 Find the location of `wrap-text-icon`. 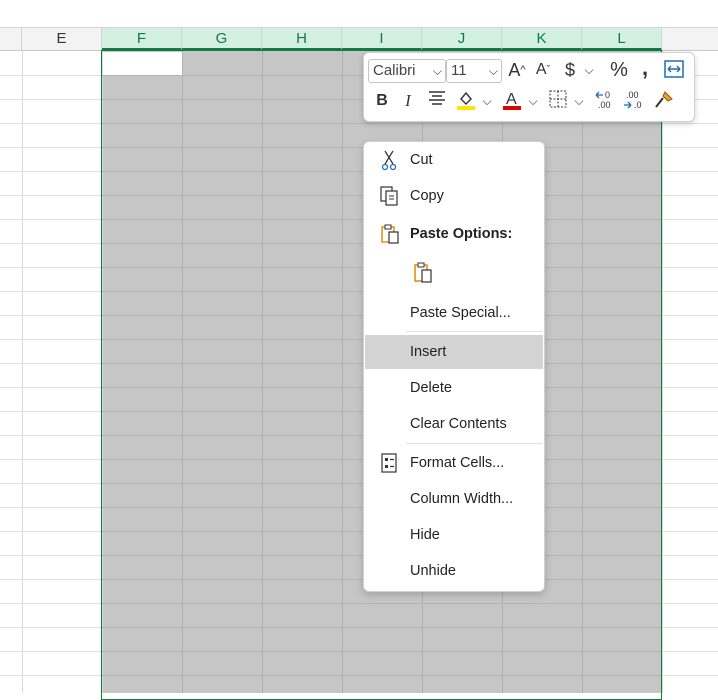

wrap-text-icon is located at coordinates (674, 71).